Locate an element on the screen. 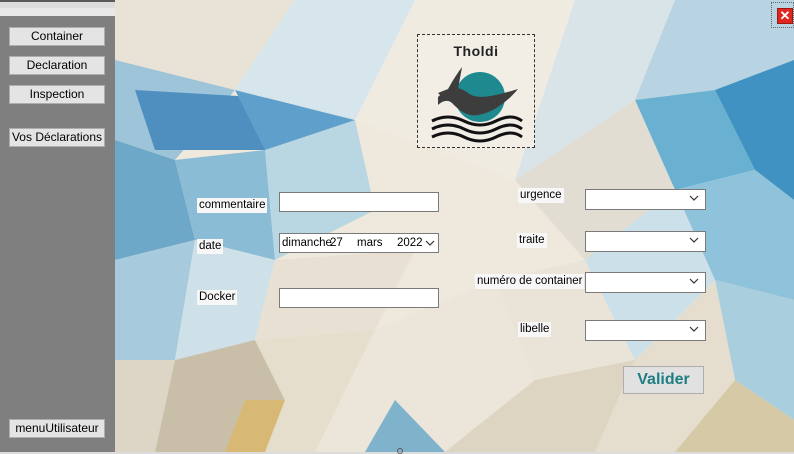 The width and height of the screenshot is (794, 454). close-button: ✕ is located at coordinates (785, 16).